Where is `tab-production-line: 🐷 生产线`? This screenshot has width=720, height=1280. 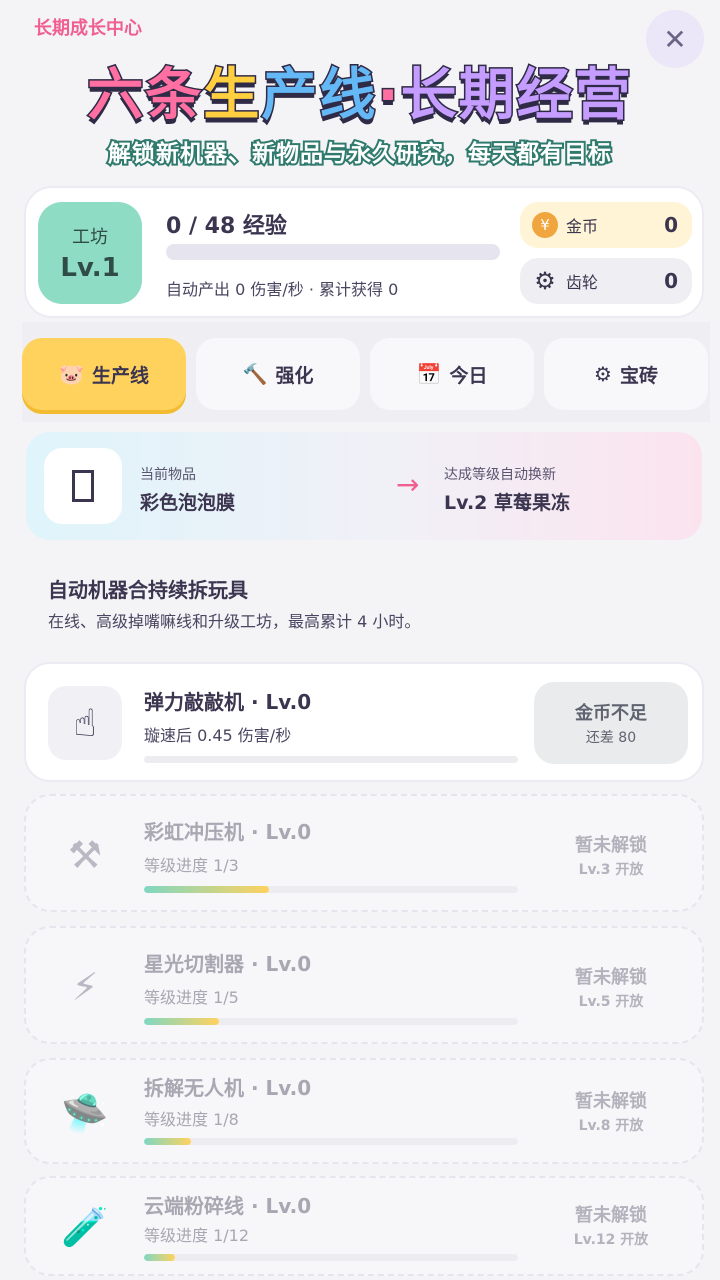
tab-production-line: 🐷 生产线 is located at coordinates (104, 374).